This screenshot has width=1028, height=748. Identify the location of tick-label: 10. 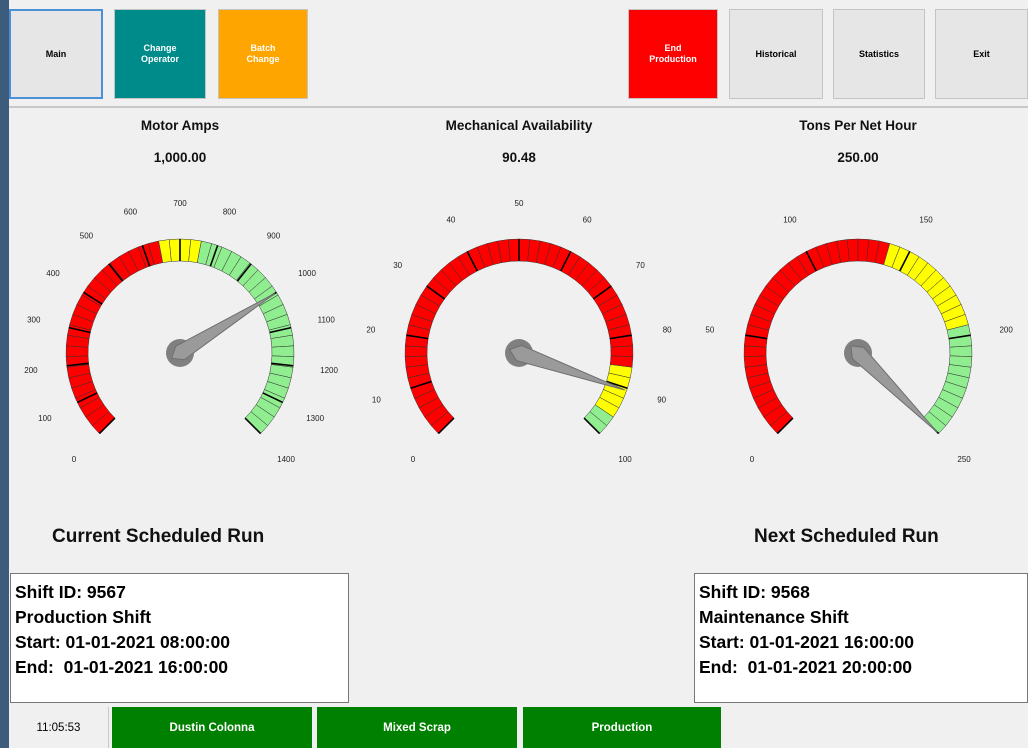
(376, 399).